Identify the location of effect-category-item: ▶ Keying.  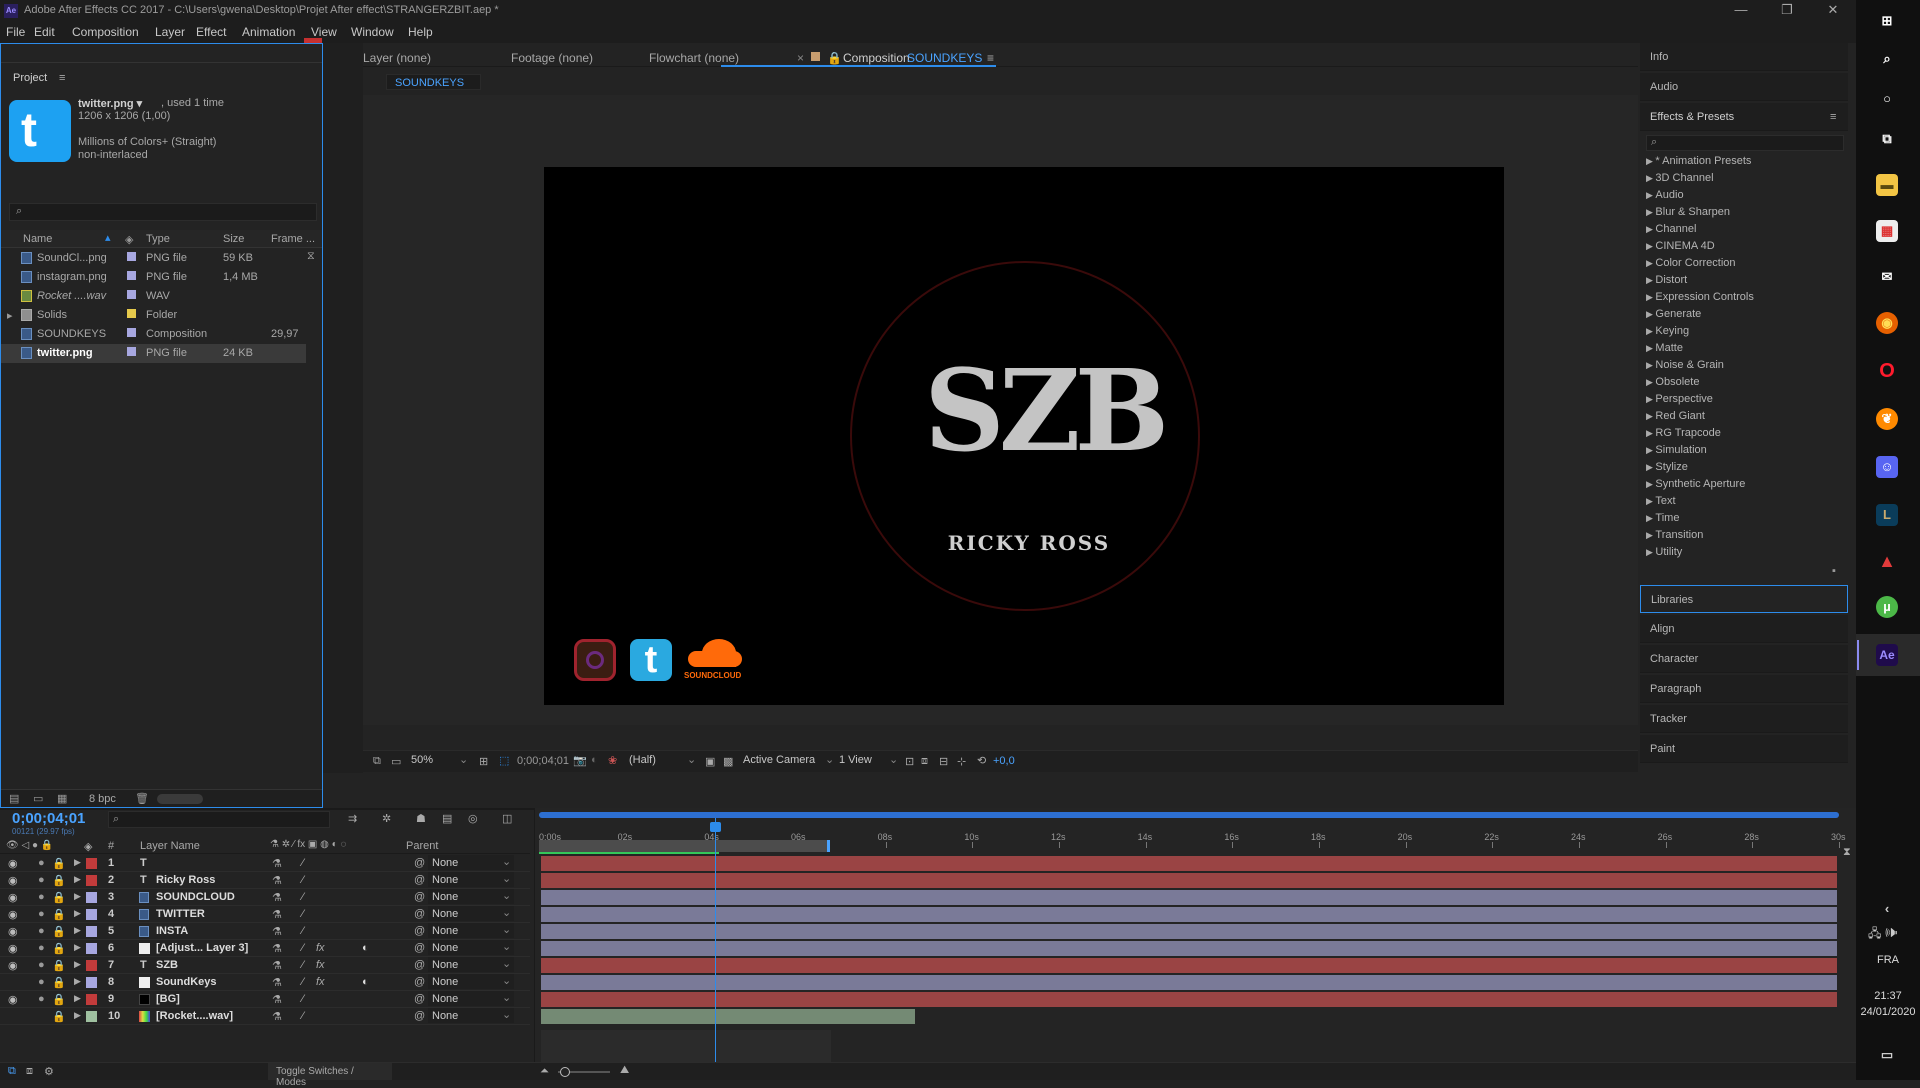
(1667, 331).